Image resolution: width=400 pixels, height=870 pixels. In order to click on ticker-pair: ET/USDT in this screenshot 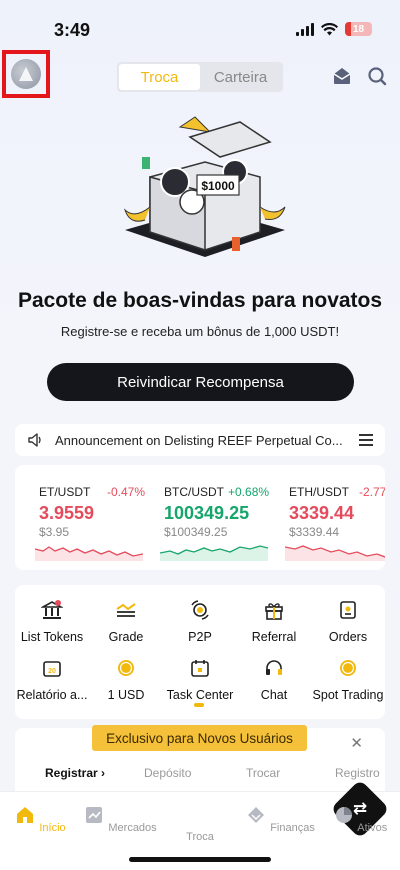, I will do `click(65, 492)`.